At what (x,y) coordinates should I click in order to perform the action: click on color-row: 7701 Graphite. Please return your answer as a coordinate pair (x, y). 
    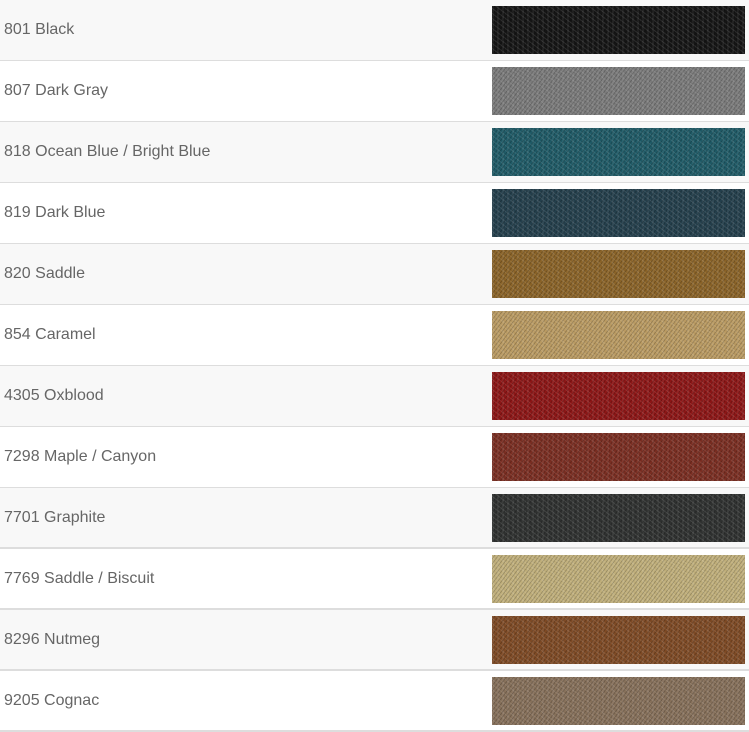
    Looking at the image, I should click on (374, 518).